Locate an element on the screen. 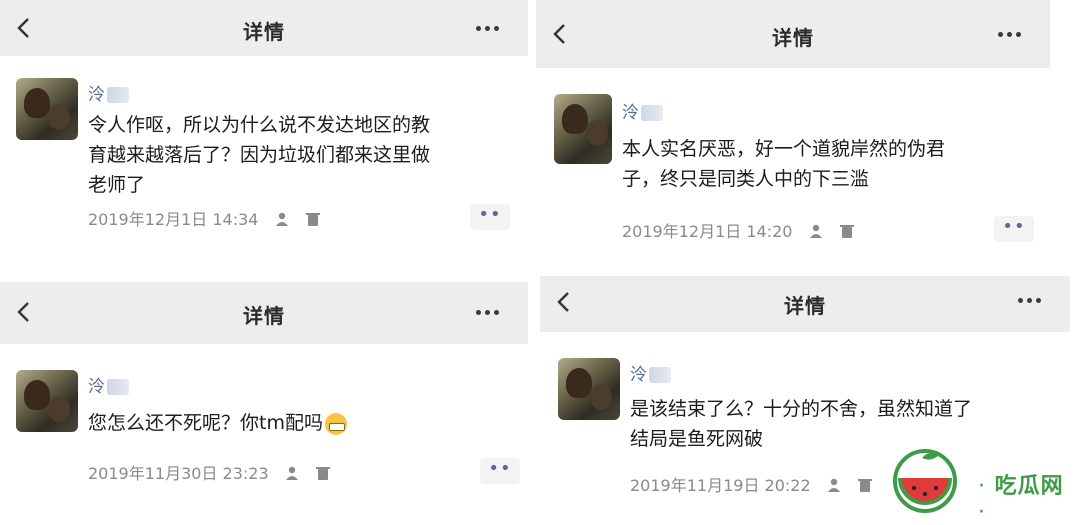 The height and width of the screenshot is (525, 1080). post-meta: 2019年11月30日 23:23 is located at coordinates (209, 472).